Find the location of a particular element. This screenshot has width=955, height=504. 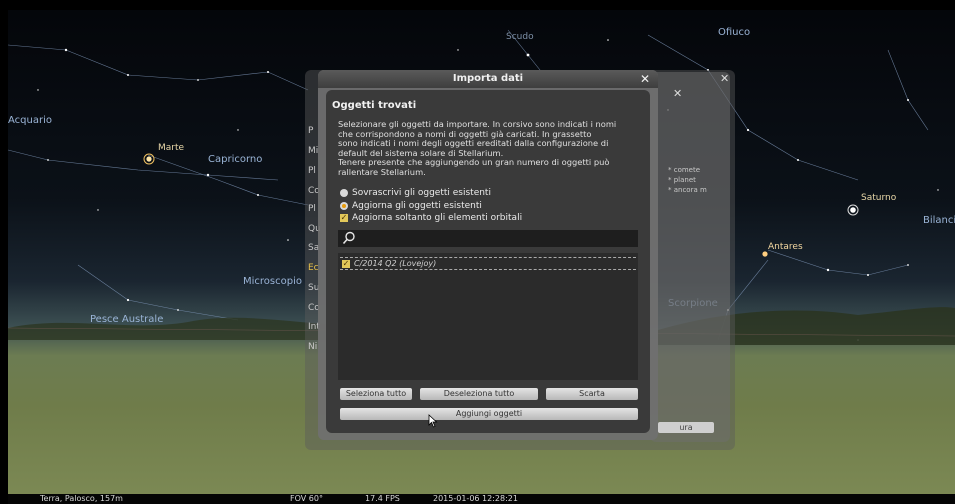

constellation-label-libra: Bilancia is located at coordinates (939, 220).